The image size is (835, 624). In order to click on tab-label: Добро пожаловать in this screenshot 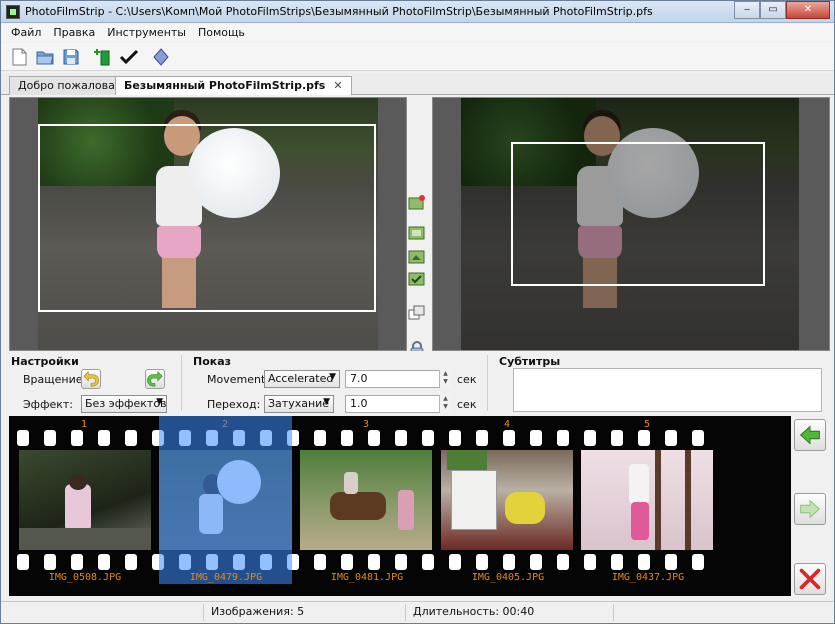, I will do `click(73, 85)`.